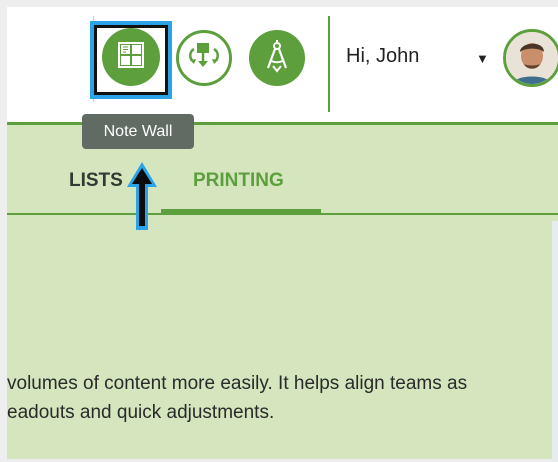 This screenshot has height=462, width=558. Describe the element at coordinates (555, 341) in the screenshot. I see `scrollbar-track` at that location.